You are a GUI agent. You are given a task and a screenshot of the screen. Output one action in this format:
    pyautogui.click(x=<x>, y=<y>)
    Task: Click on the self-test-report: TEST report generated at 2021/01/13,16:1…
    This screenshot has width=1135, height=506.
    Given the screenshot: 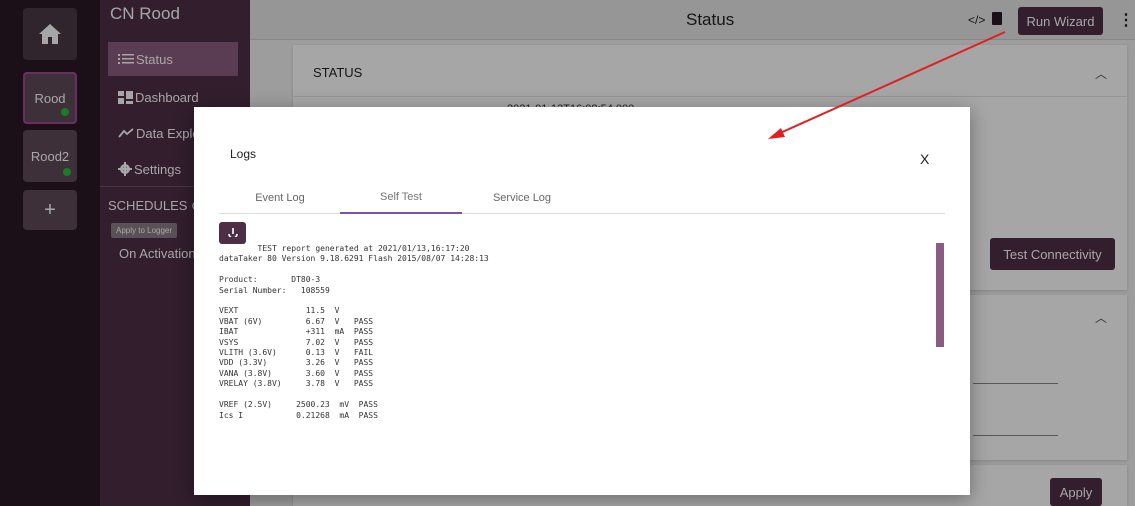 What is the action you would take?
    pyautogui.click(x=354, y=332)
    